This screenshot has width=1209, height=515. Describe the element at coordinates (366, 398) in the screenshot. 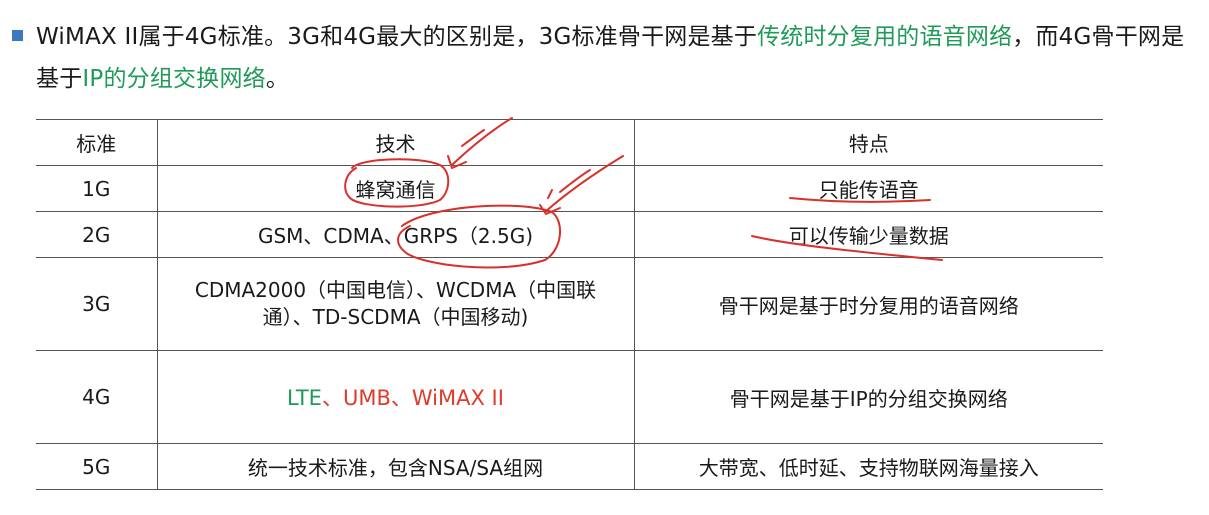

I see `tech-umb: UMB` at that location.